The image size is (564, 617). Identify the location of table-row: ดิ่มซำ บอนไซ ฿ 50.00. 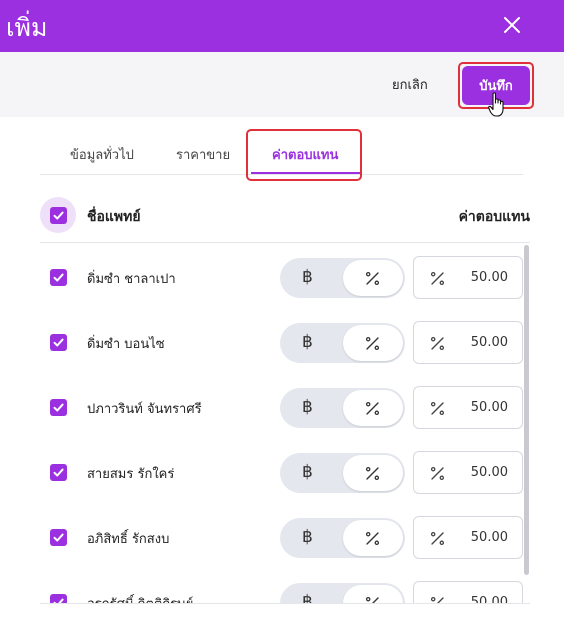
(281, 342).